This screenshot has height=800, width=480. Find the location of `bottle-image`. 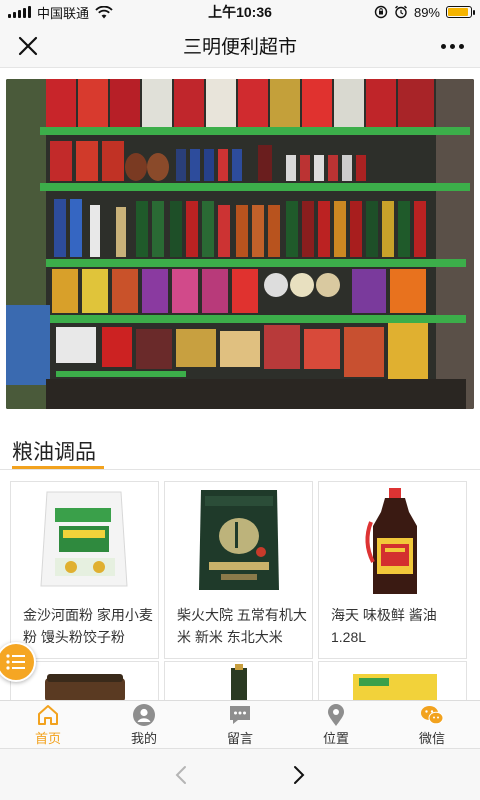

bottle-image is located at coordinates (239, 682).